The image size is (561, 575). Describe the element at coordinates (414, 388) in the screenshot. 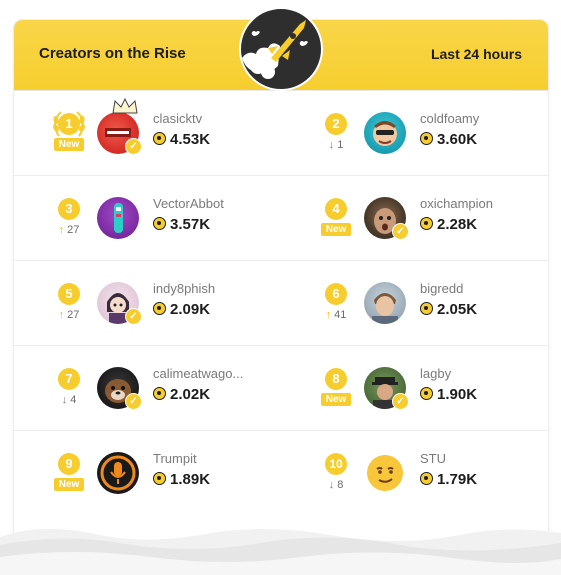

I see `creator-entry: 8 New ✓ lagby 1.90K` at that location.